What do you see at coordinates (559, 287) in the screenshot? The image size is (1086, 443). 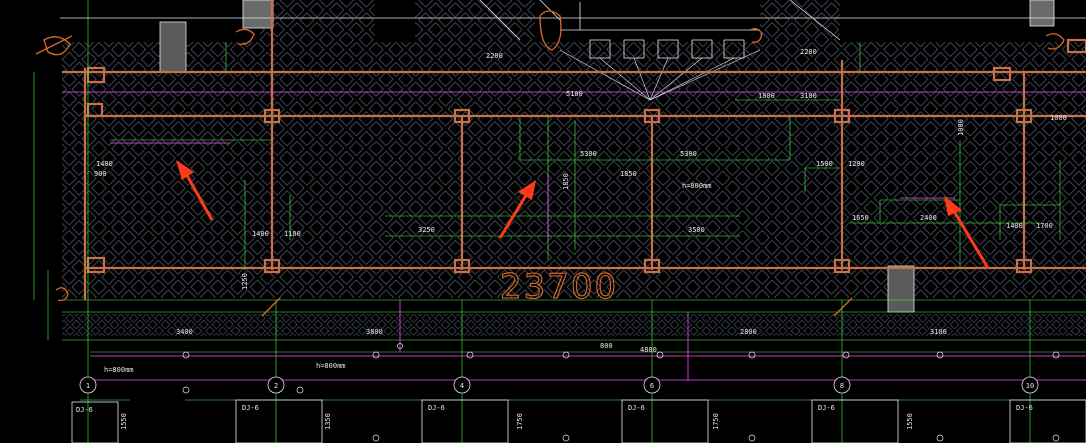 I see `total-dimension-annotation: 23700` at bounding box center [559, 287].